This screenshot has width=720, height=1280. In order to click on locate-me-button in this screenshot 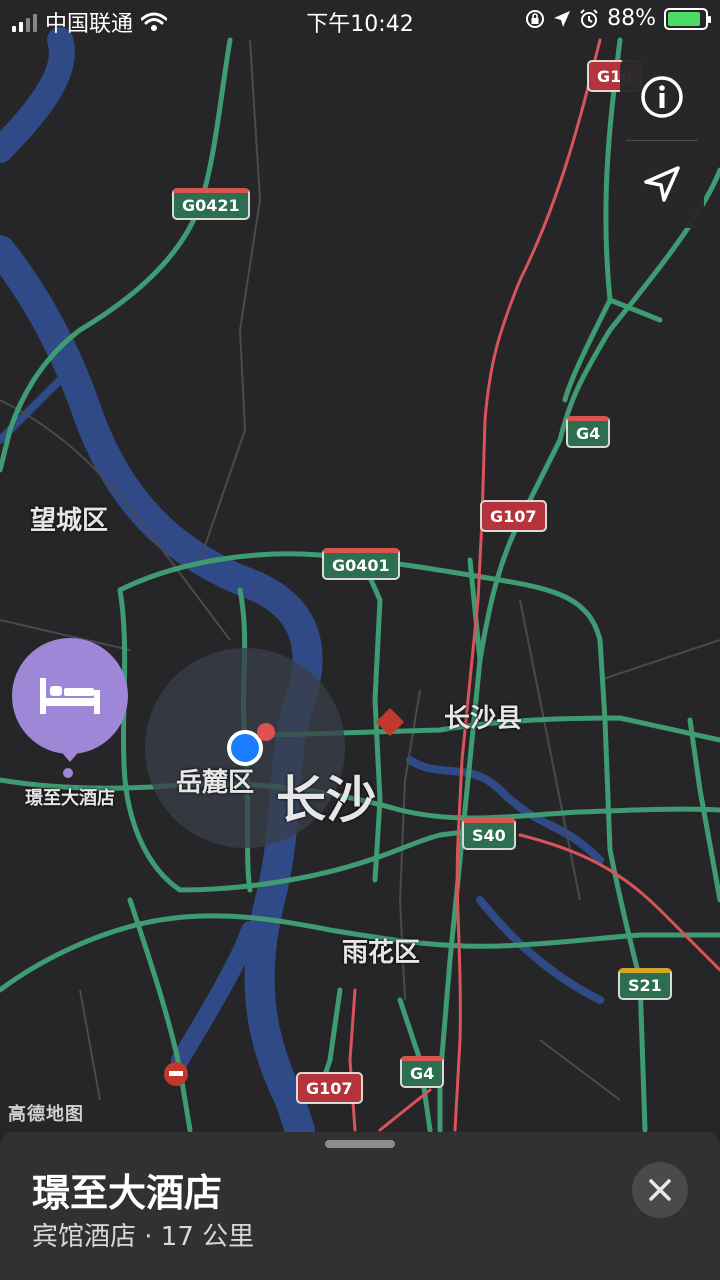, I will do `click(662, 184)`.